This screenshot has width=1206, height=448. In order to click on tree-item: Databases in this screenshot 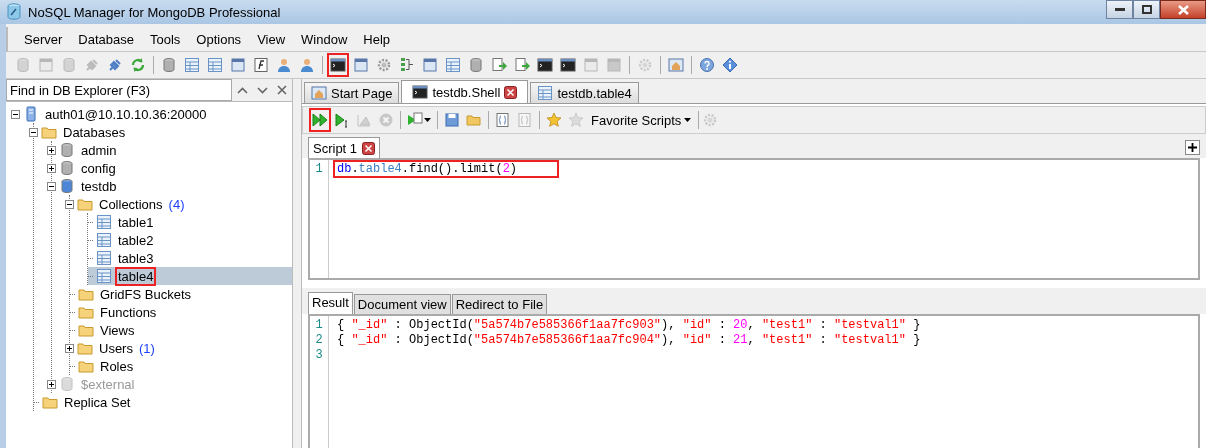, I will do `click(94, 132)`.